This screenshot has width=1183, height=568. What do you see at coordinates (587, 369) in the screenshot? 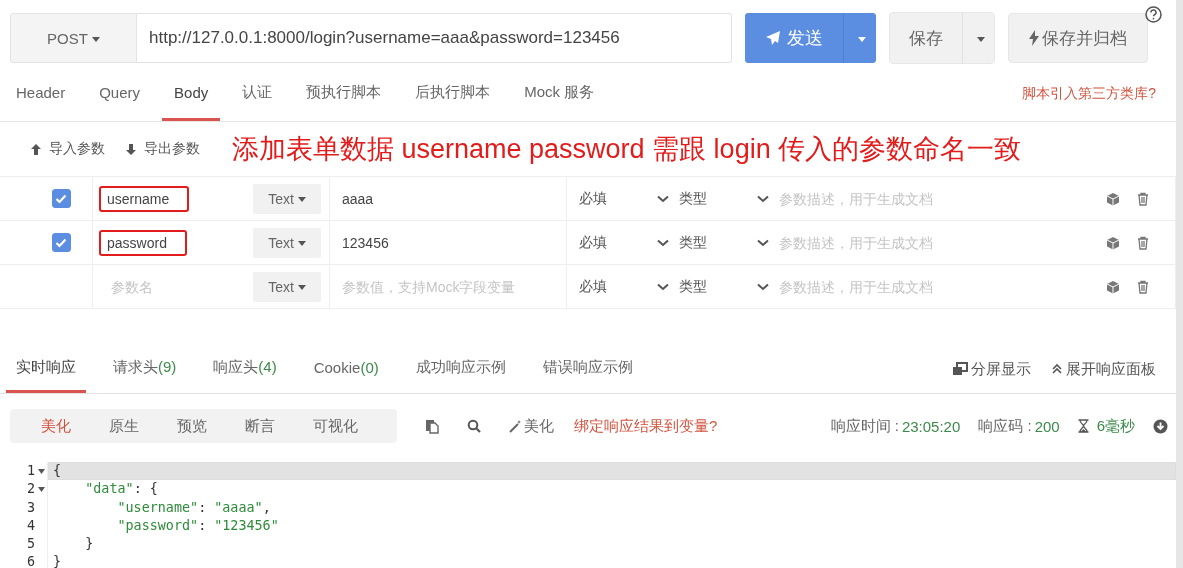
I see `response-tab: 错误响应示例` at bounding box center [587, 369].